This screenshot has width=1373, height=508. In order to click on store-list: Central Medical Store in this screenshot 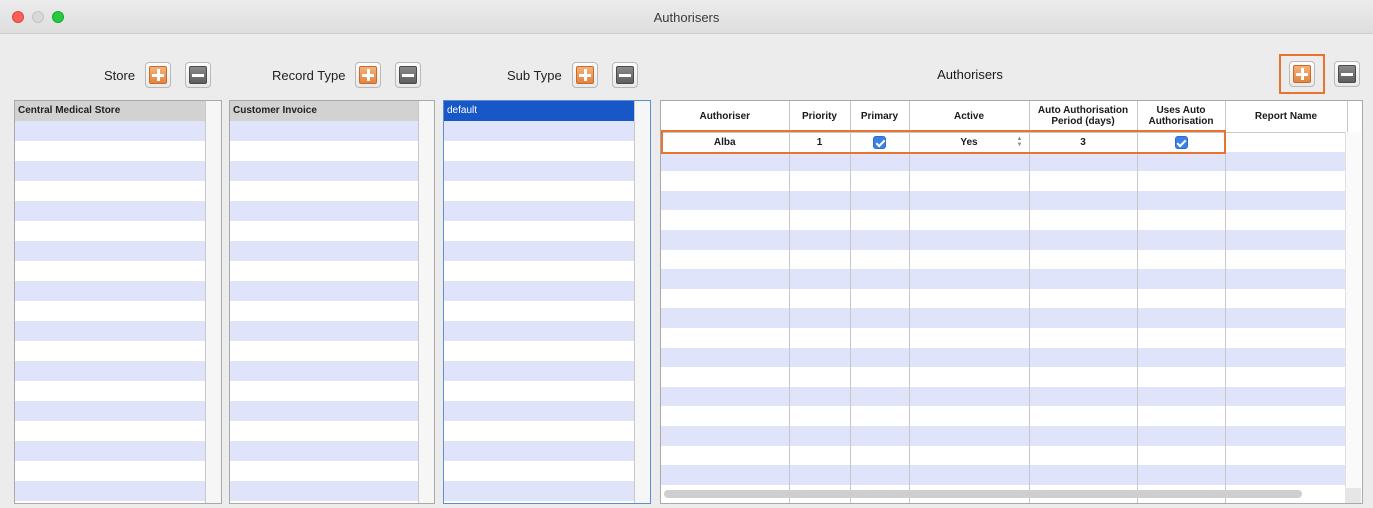, I will do `click(118, 302)`.